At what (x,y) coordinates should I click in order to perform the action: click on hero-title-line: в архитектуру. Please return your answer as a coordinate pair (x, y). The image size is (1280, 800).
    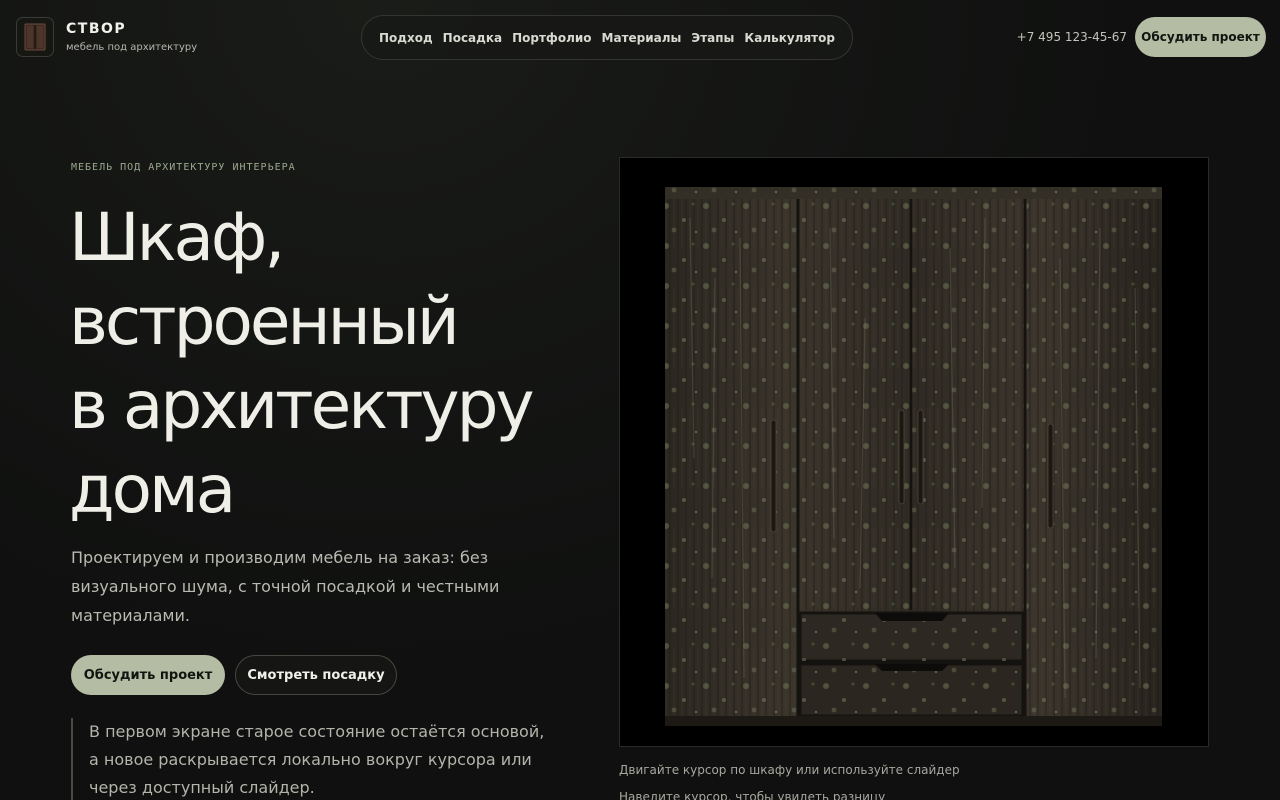
    Looking at the image, I should click on (302, 405).